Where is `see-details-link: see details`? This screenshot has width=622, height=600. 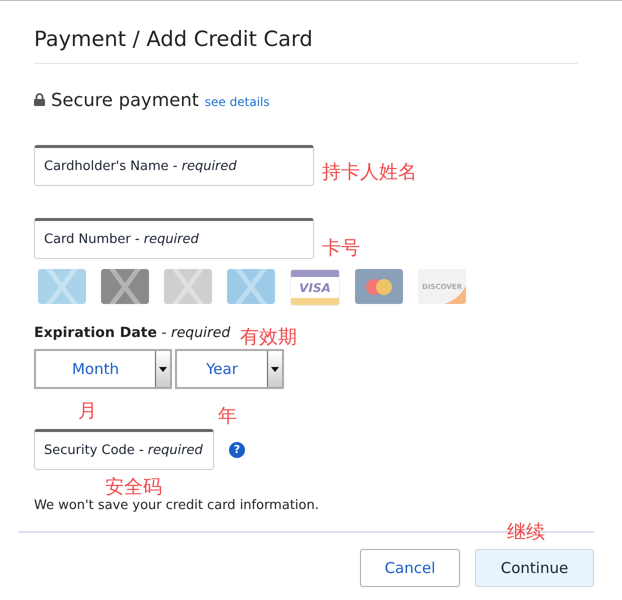
see-details-link: see details is located at coordinates (237, 102).